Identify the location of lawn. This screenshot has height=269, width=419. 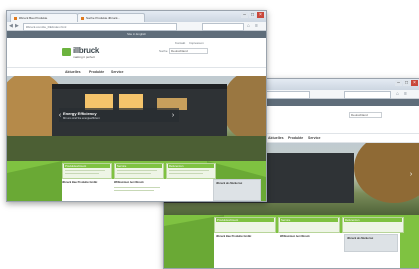
(136, 148).